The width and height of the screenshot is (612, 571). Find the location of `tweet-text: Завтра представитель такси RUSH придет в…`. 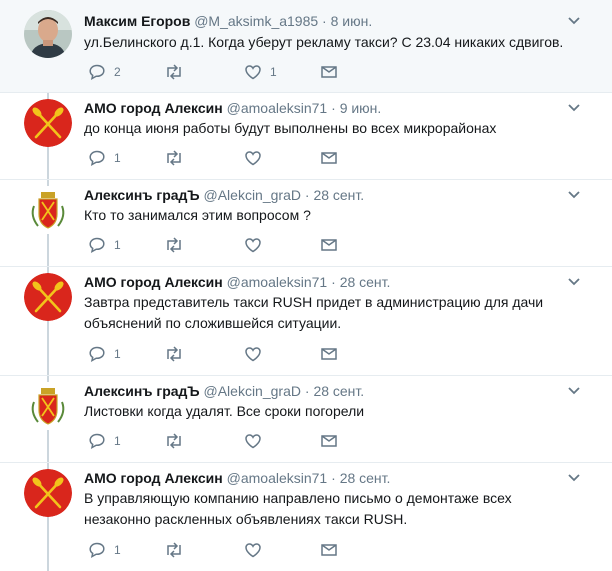

tweet-text: Завтра представитель такси RUSH придет в… is located at coordinates (334, 313).